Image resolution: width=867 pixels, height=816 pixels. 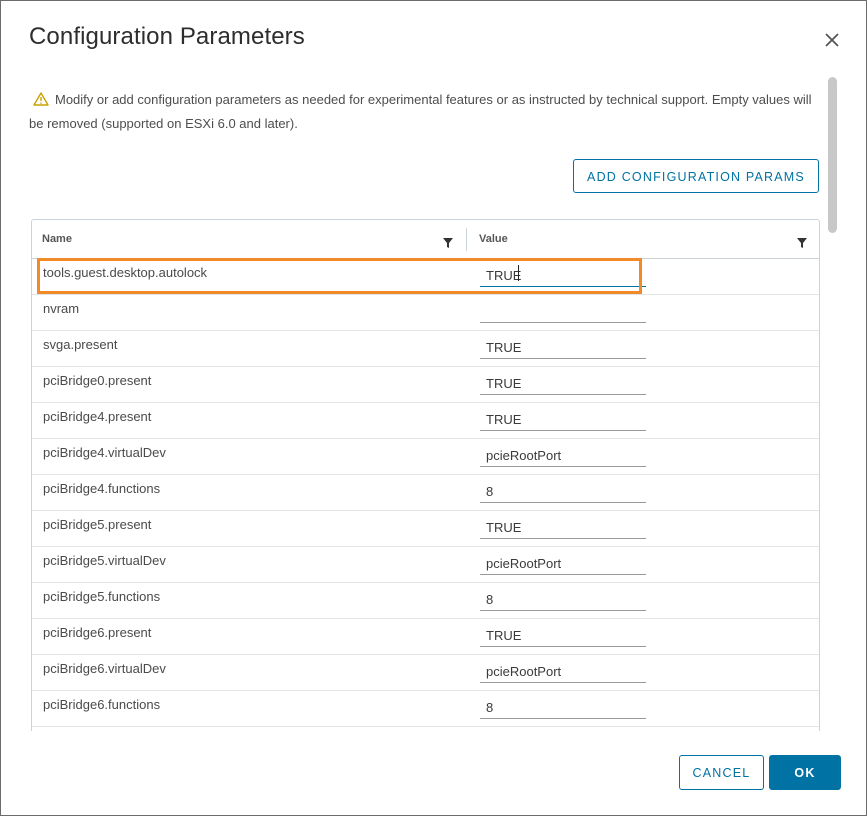 What do you see at coordinates (167, 36) in the screenshot?
I see `dialog-title: Configuration Parameters` at bounding box center [167, 36].